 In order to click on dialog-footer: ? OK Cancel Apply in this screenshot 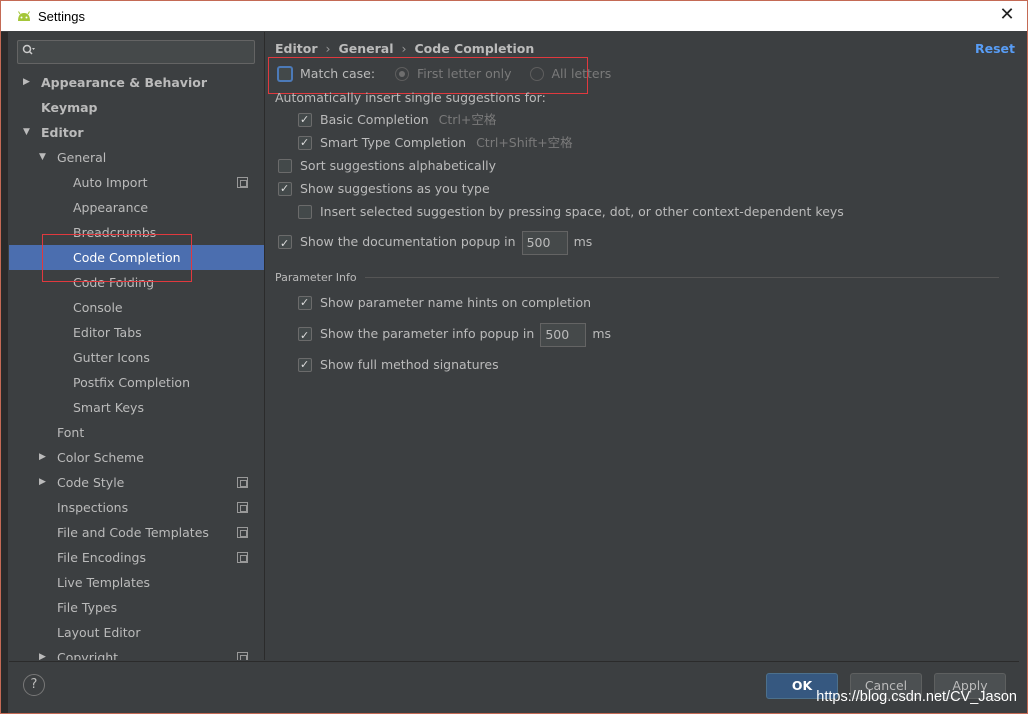, I will do `click(514, 687)`.